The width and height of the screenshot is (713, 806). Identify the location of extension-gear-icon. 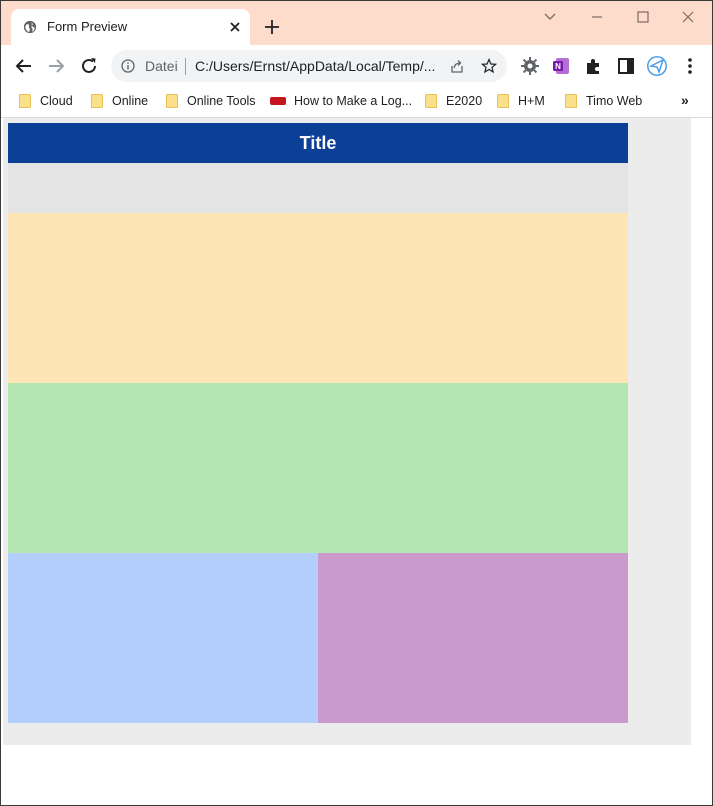
(530, 66).